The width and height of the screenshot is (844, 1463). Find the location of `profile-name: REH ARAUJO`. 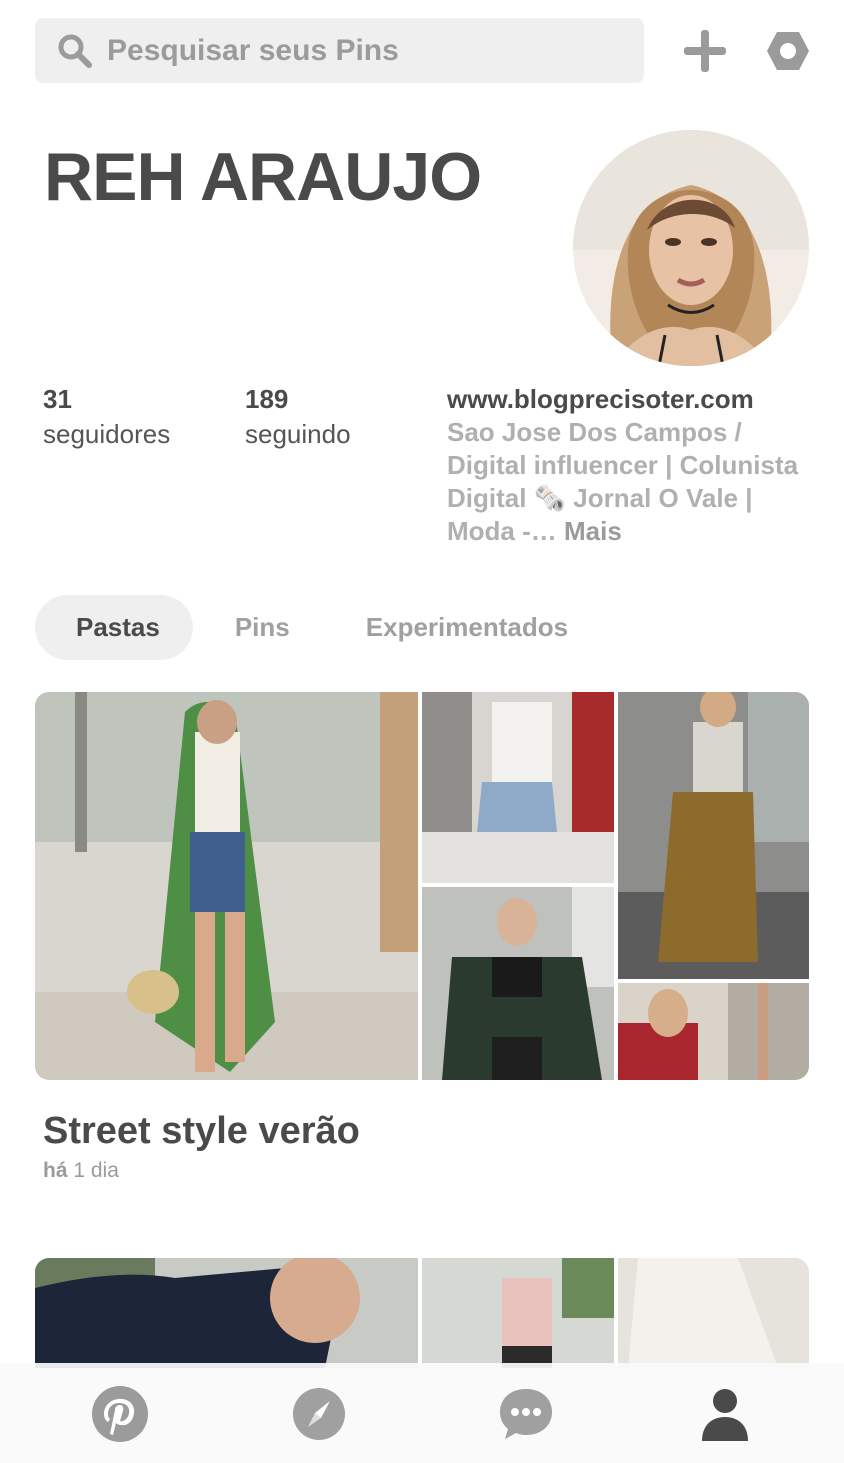

profile-name: REH ARAUJO is located at coordinates (263, 177).